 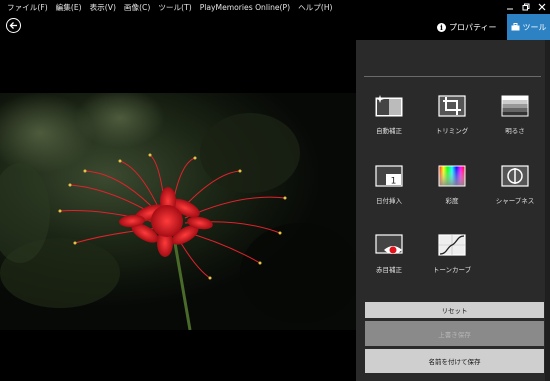 I want to click on tool-brightness: 明るさ, so click(x=515, y=114).